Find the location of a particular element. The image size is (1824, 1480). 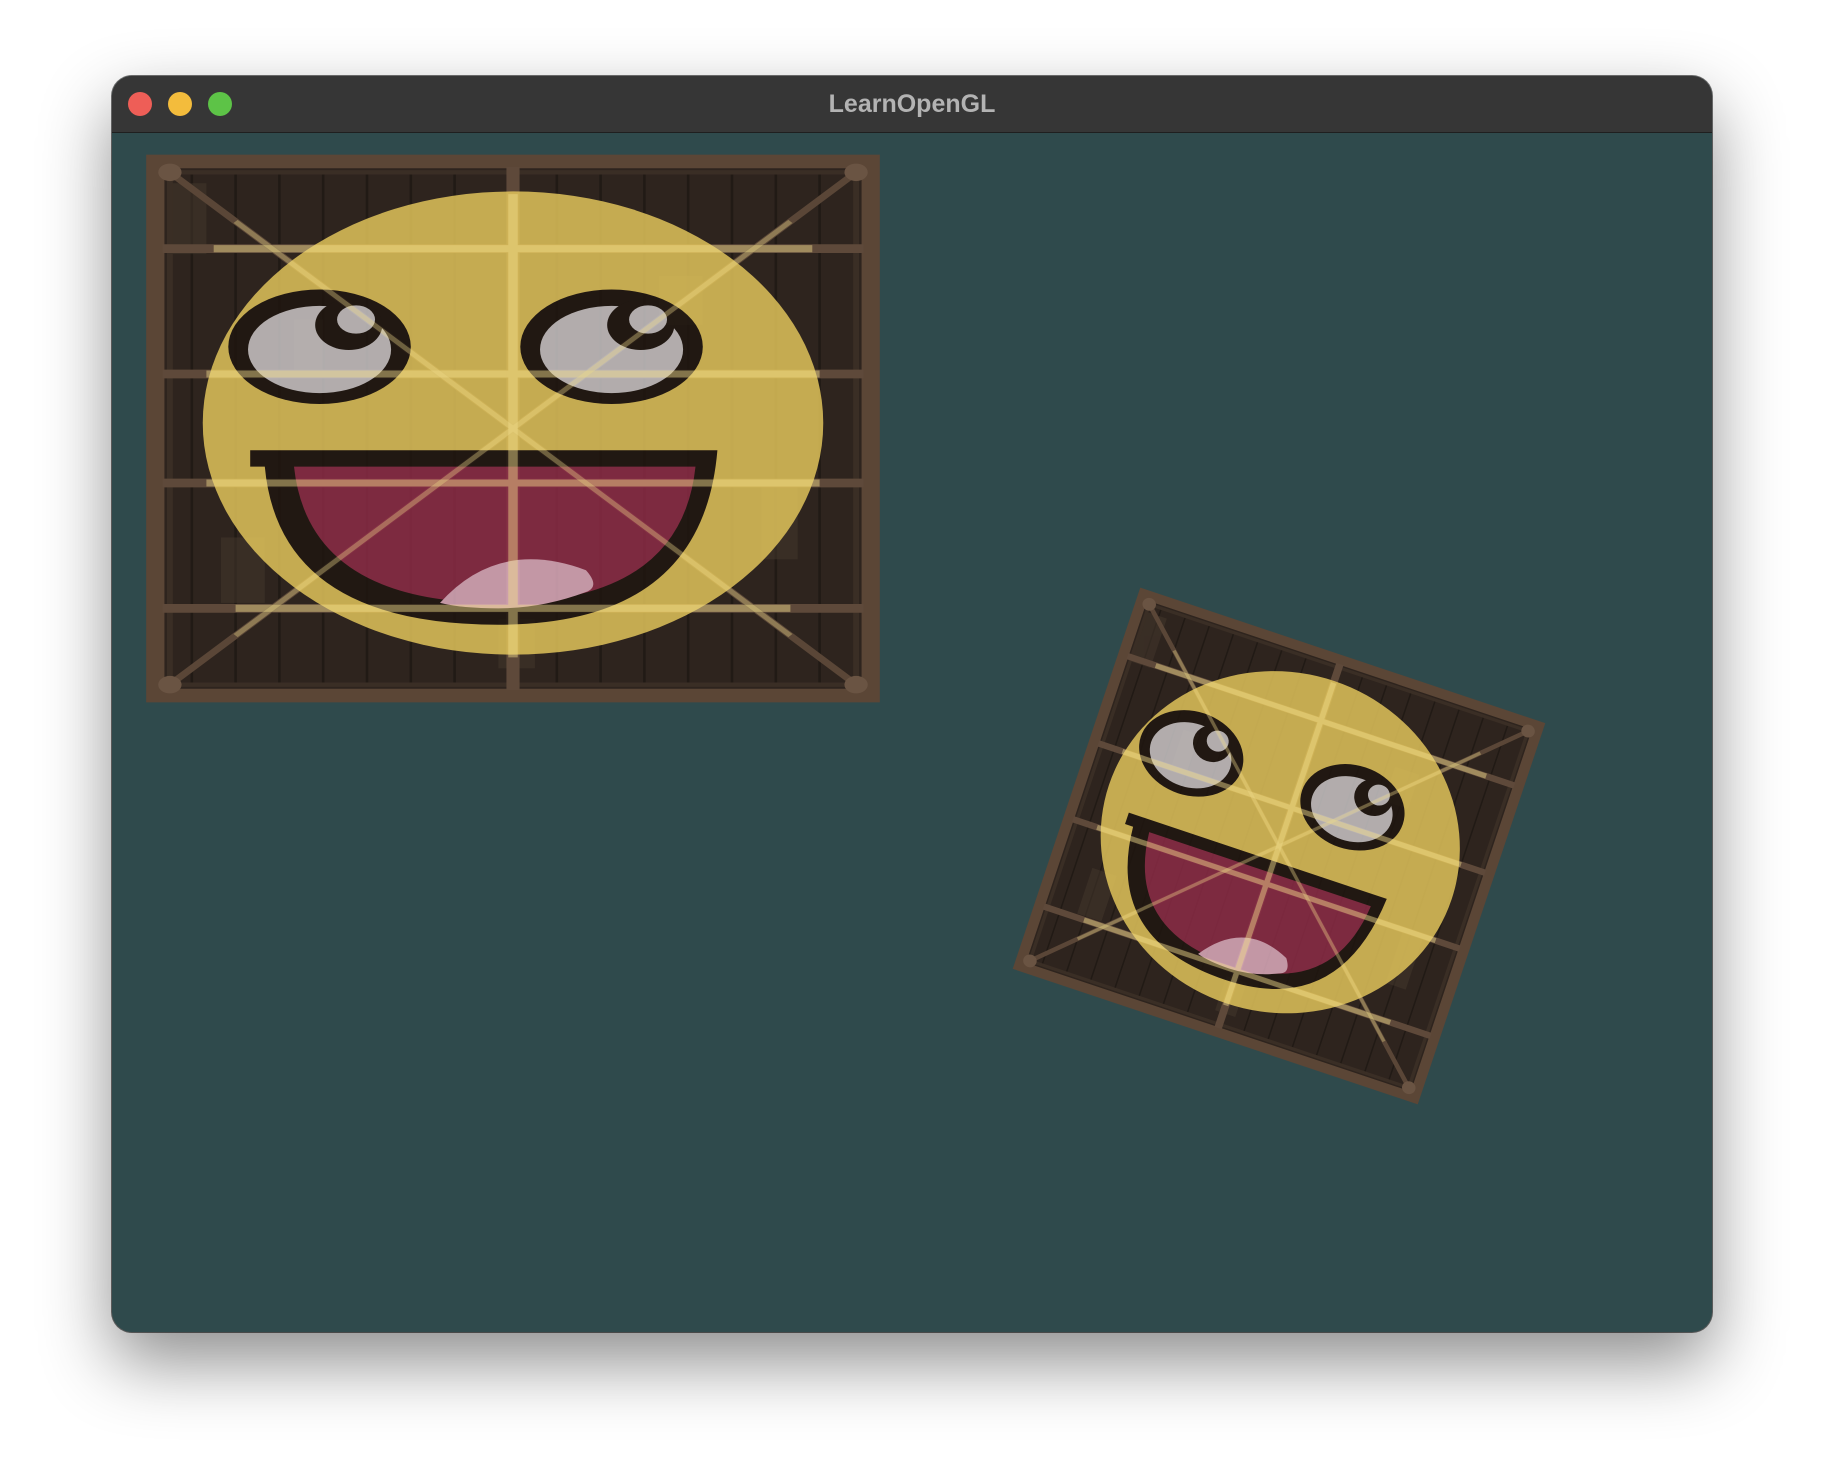

title-bar: LearnOpenGL is located at coordinates (912, 104).